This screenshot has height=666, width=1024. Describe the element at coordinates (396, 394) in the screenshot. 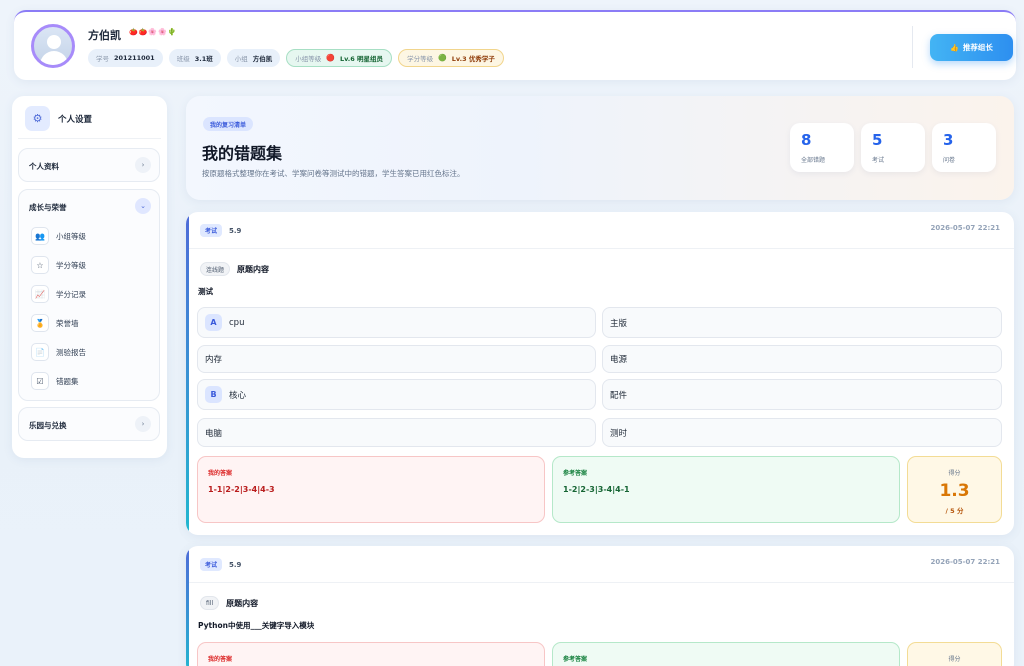

I see `option-item: B 核心` at that location.